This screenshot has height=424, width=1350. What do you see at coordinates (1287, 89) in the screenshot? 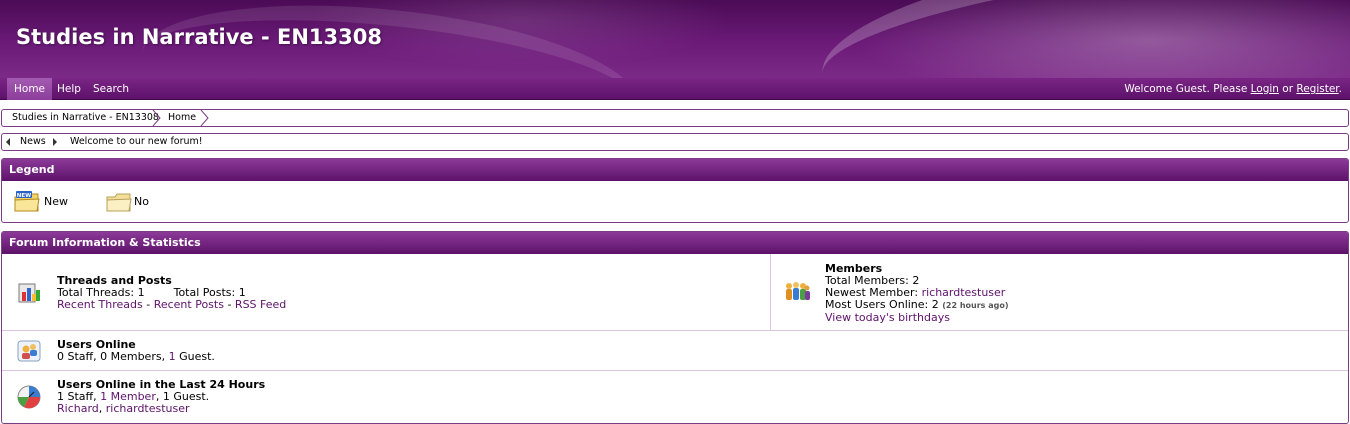
I see `welcome-or: or` at bounding box center [1287, 89].